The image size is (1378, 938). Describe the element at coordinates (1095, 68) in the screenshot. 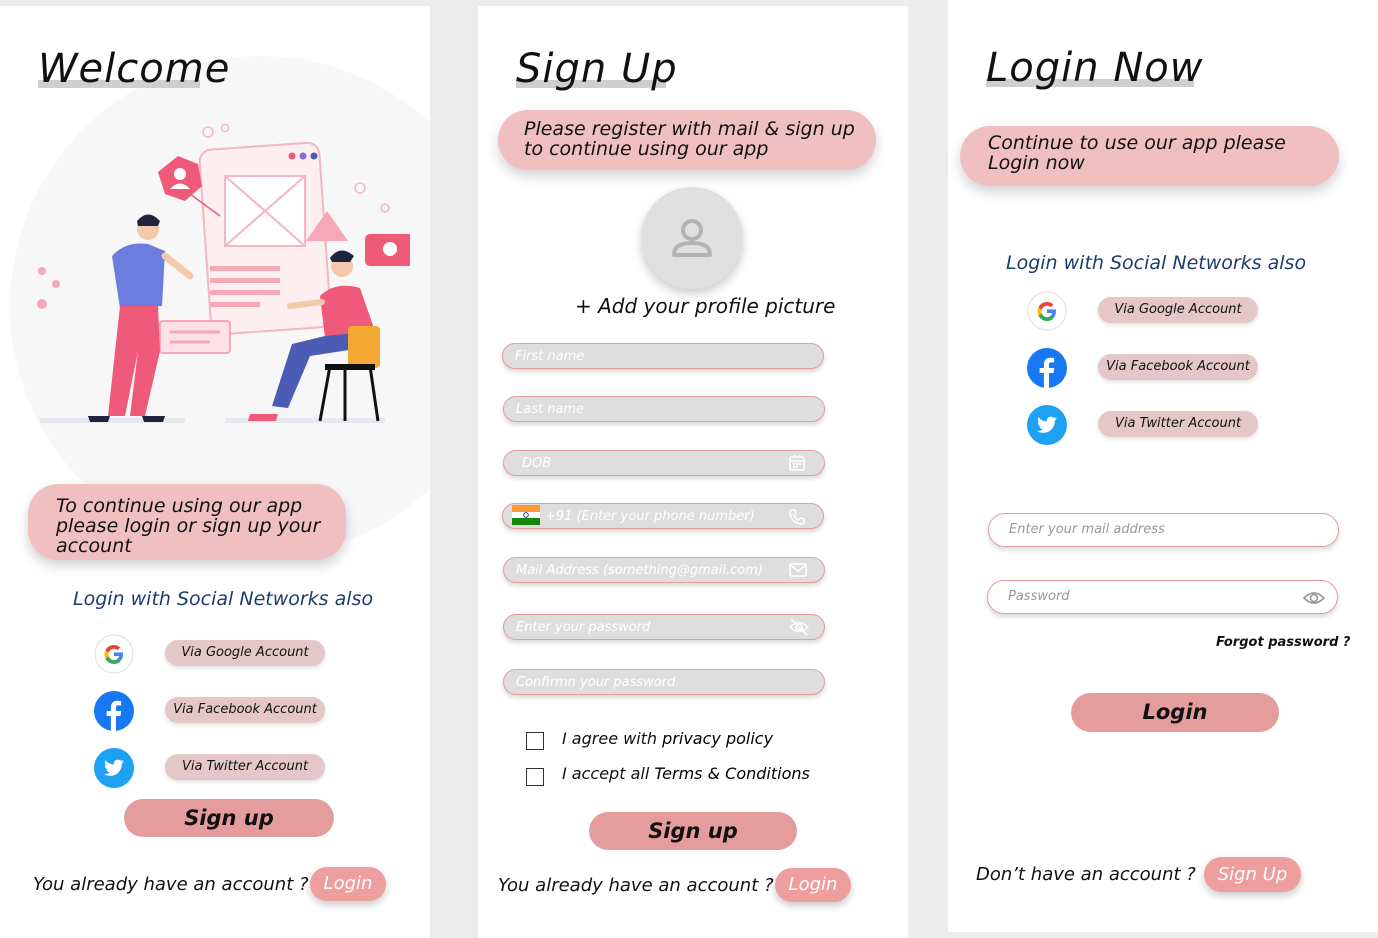

I see `page-title: Login Now` at that location.